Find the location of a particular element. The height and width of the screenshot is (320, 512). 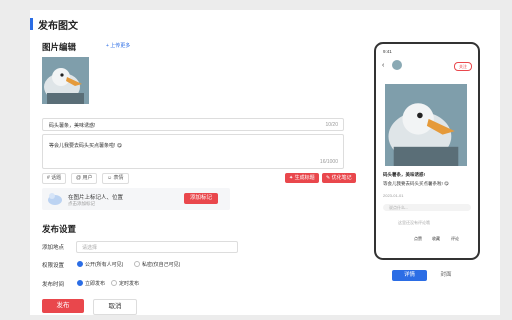

tag-icon is located at coordinates (55, 199).